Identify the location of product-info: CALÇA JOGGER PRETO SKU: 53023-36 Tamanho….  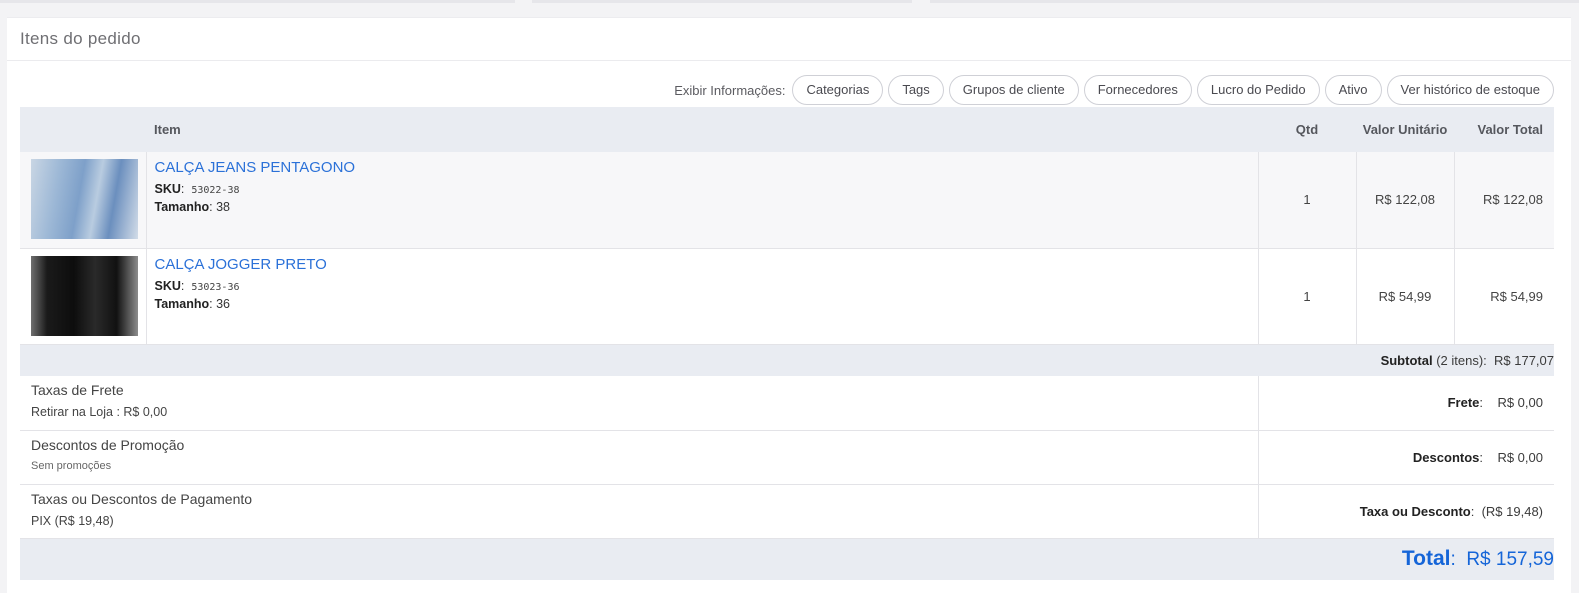
(702, 296).